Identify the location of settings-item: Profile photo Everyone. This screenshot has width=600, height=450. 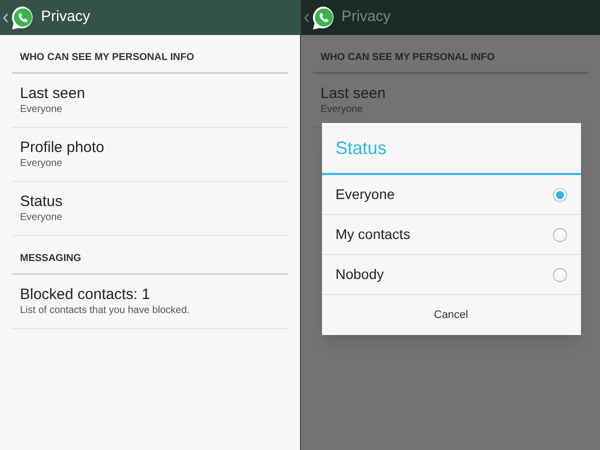
(150, 155).